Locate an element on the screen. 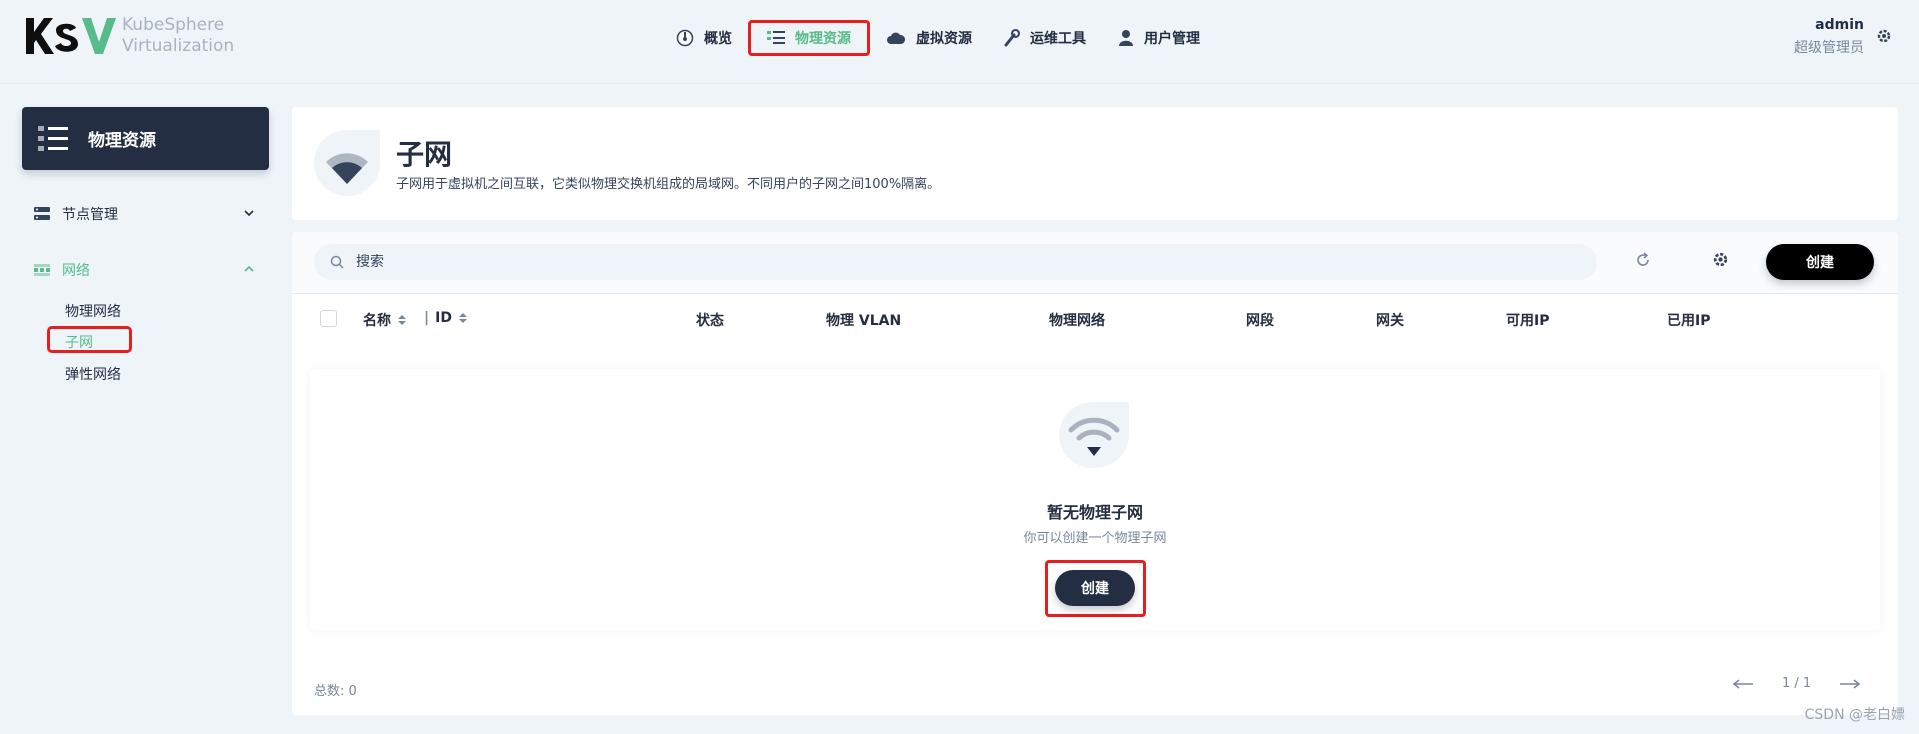 The height and width of the screenshot is (734, 1919). search-input is located at coordinates (956, 262).